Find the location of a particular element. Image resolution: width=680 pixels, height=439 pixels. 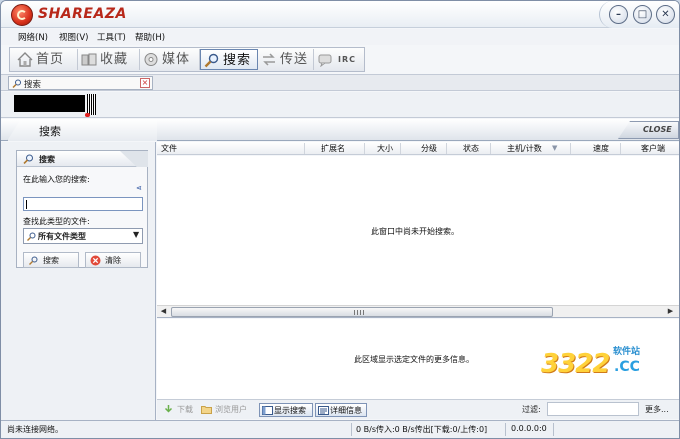

search-button: 搜索 is located at coordinates (51, 260).